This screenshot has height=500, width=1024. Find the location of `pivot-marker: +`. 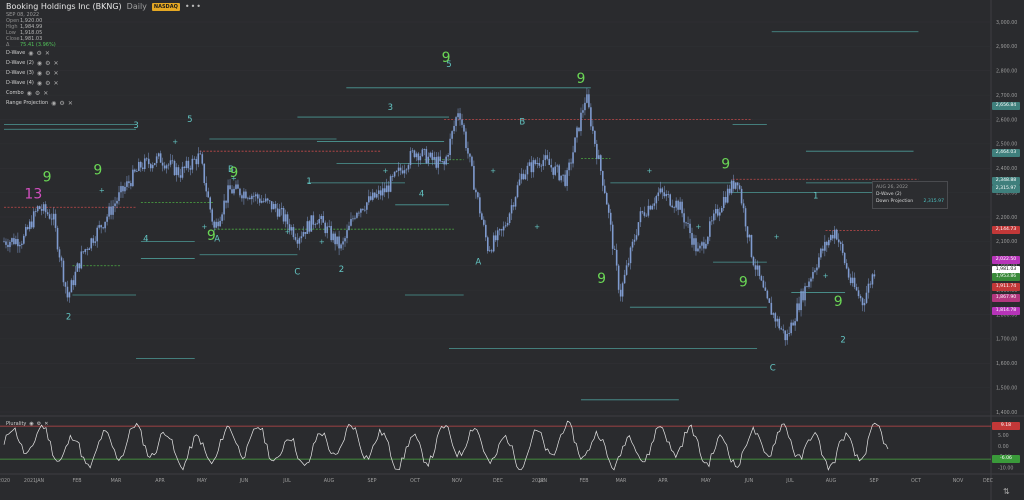

pivot-marker: + is located at coordinates (205, 227).